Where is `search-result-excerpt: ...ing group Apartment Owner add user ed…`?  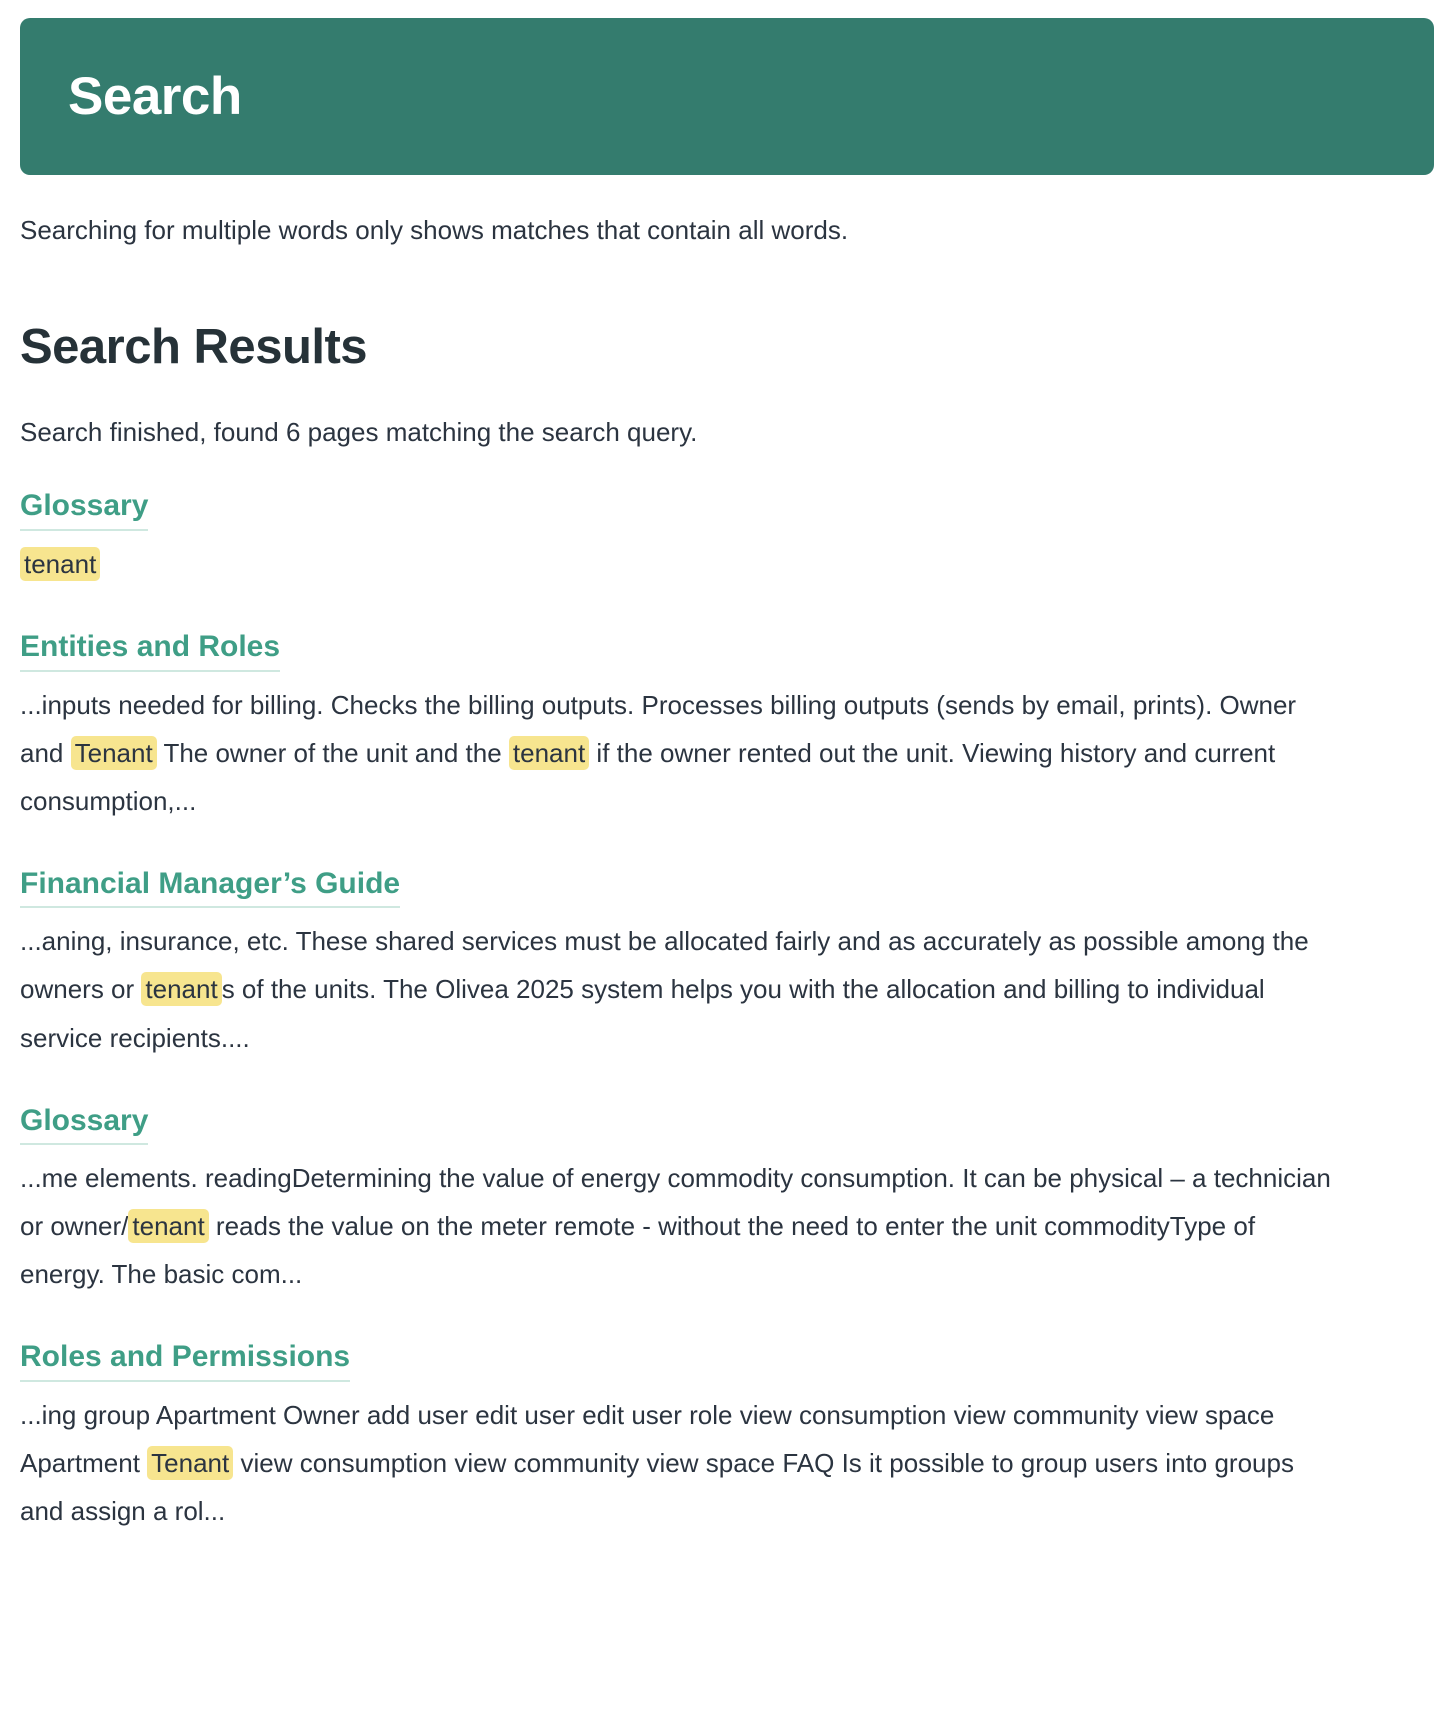
search-result-excerpt: ...ing group Apartment Owner add user ed… is located at coordinates (680, 1463).